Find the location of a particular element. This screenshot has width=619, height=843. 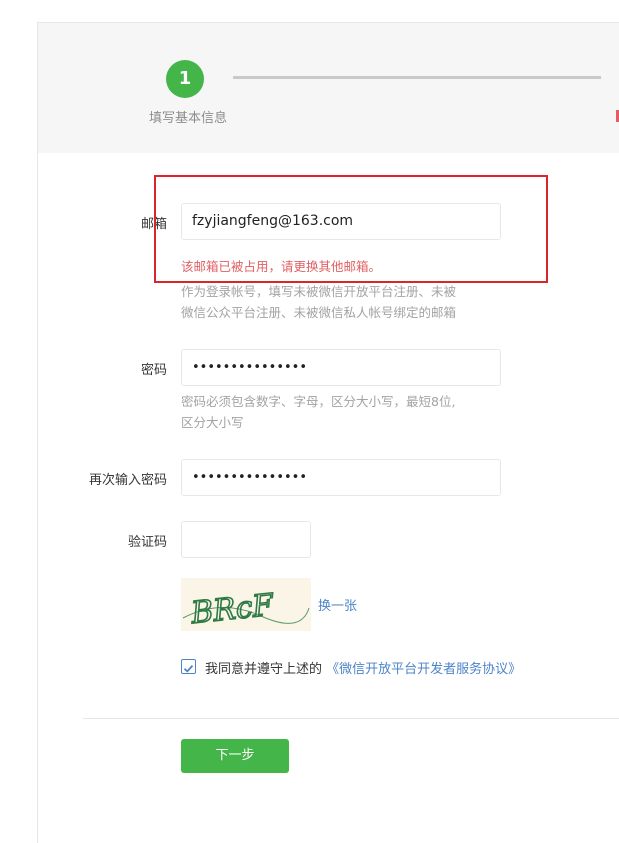

captcha-label: 验证码 is located at coordinates (147, 542).